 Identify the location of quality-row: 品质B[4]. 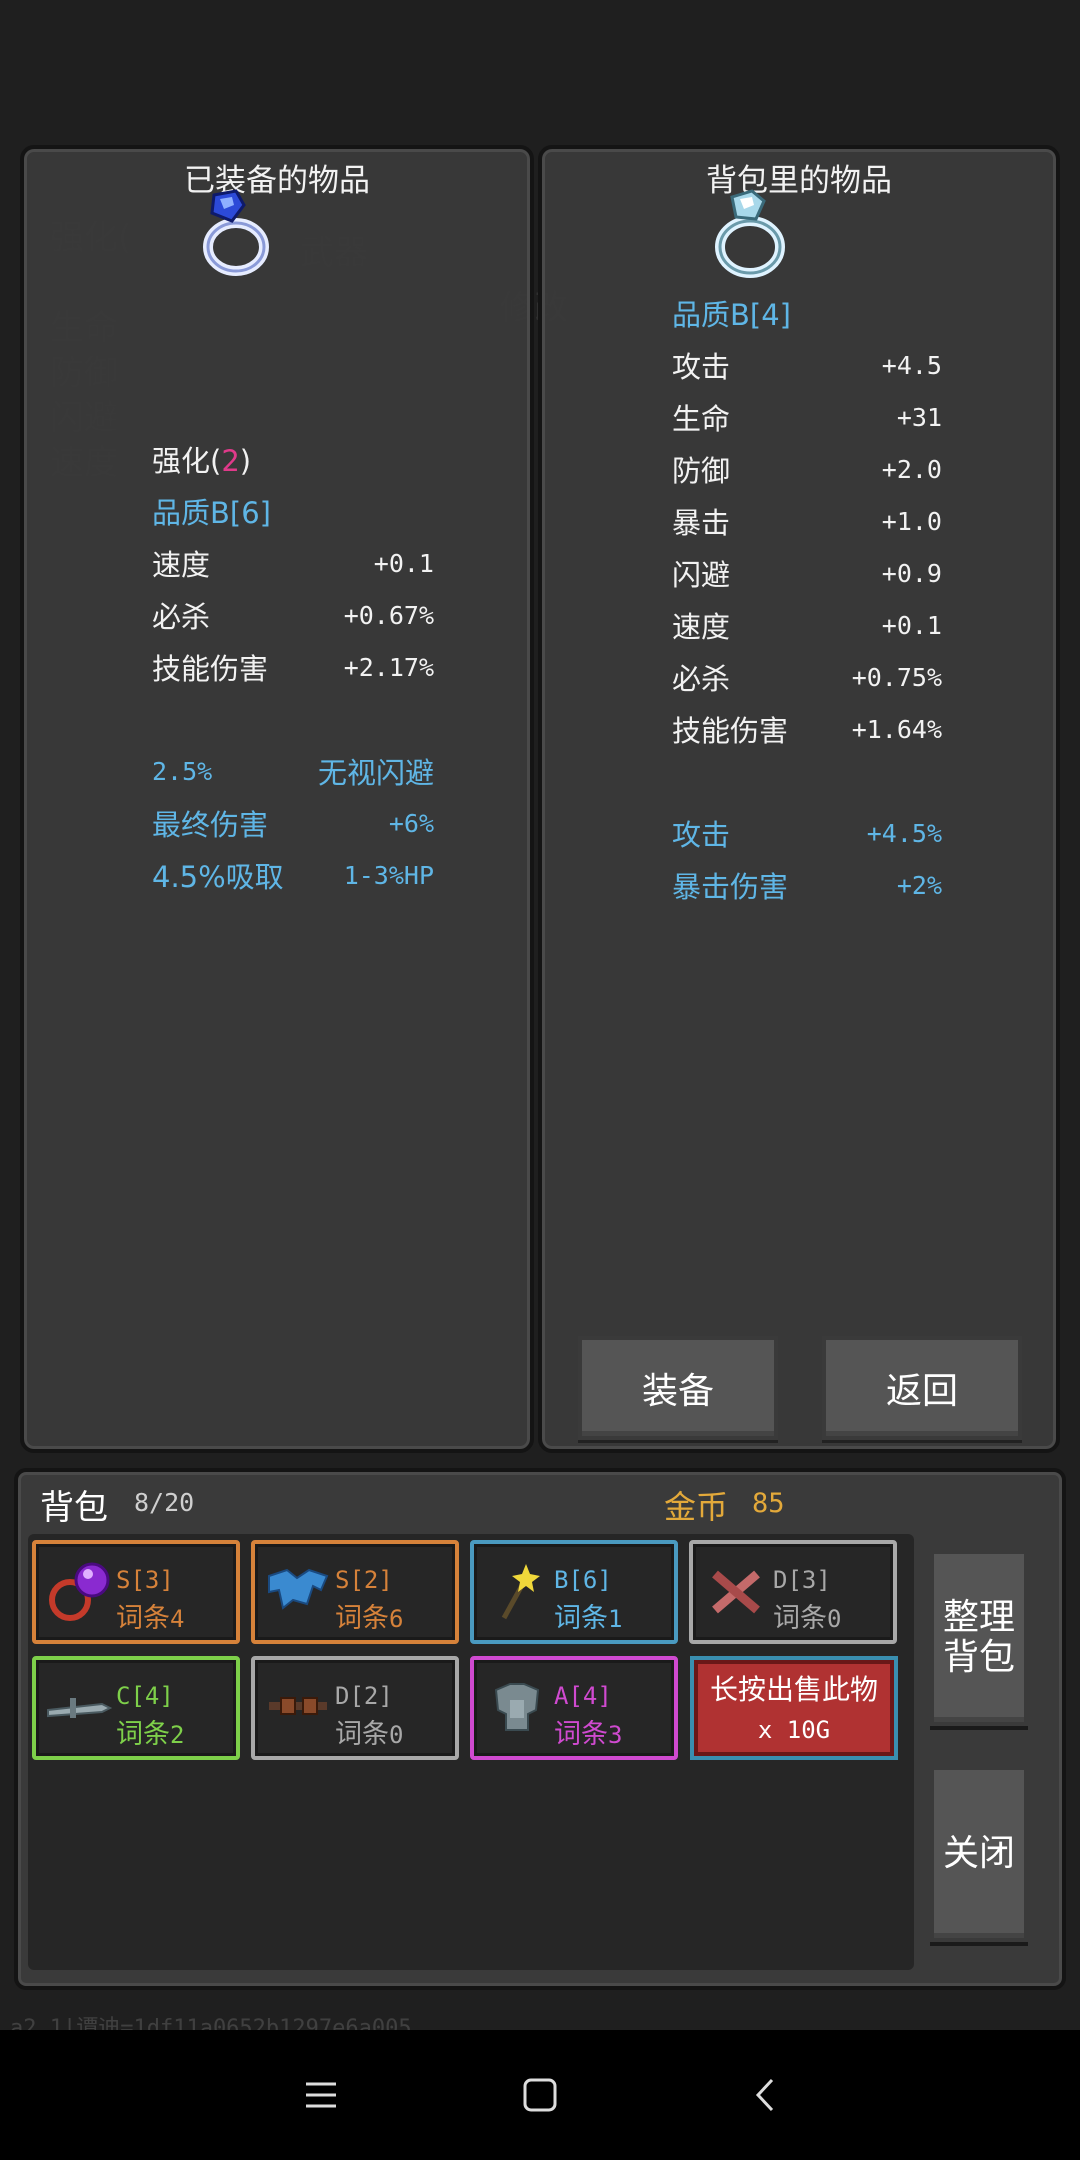
(807, 313).